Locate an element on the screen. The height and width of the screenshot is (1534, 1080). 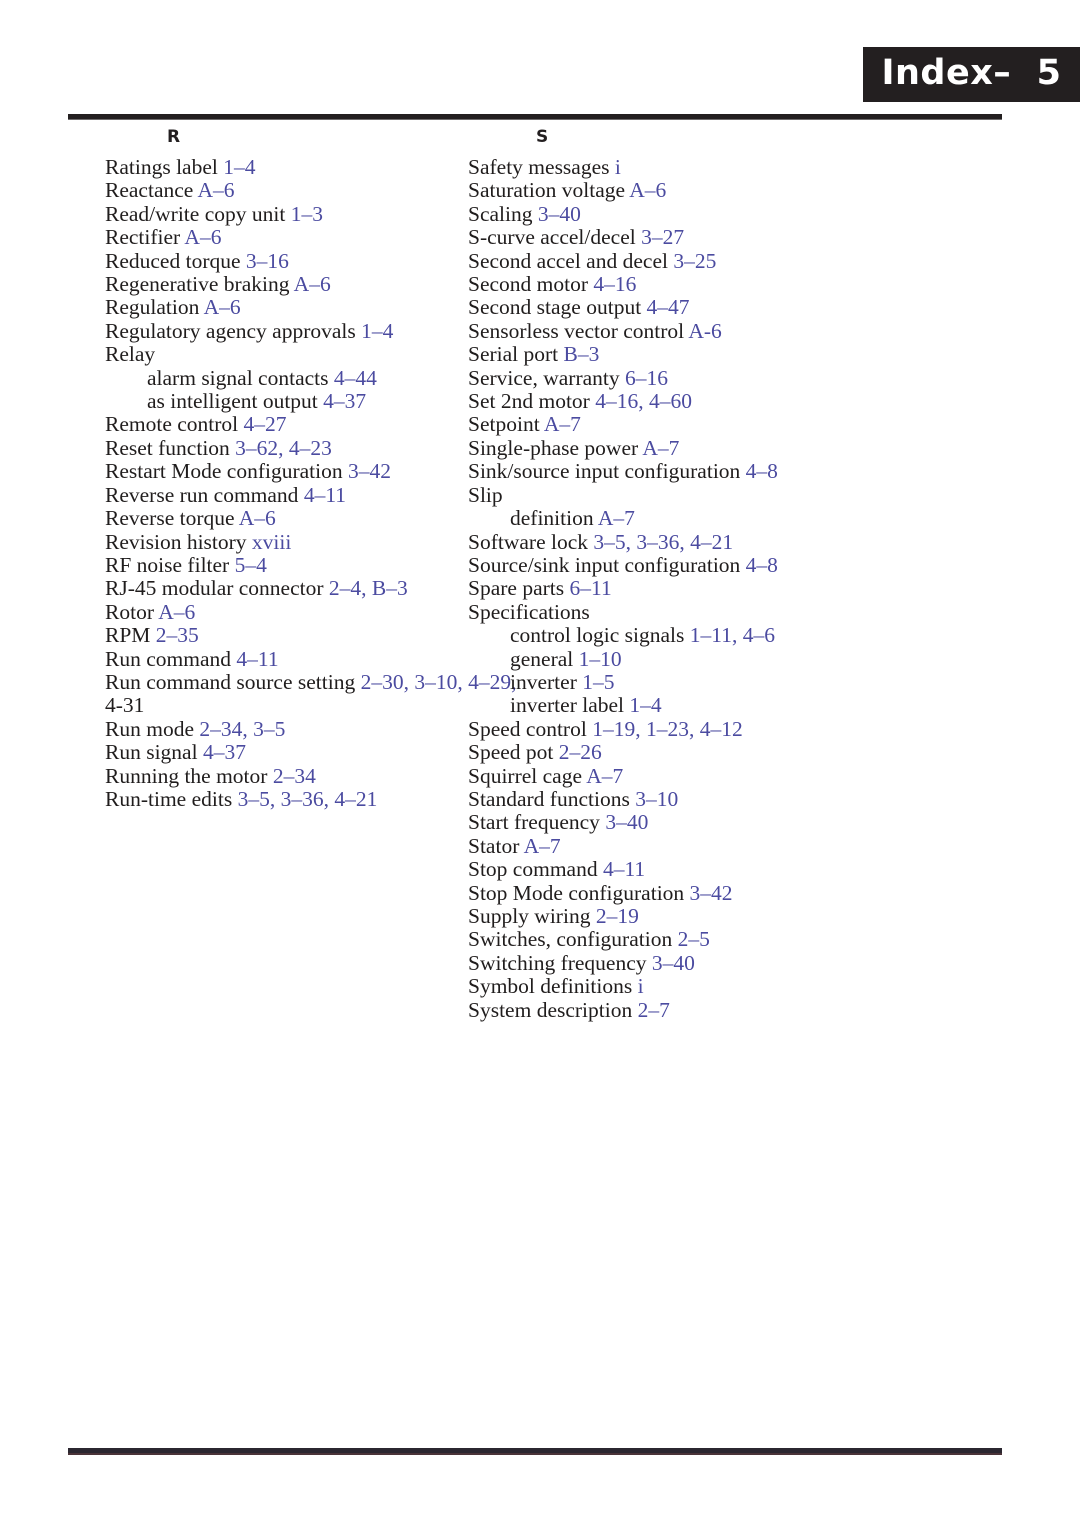
index-entry: Set 2nd motor 4–16, 4–60 is located at coordinates (715, 401).